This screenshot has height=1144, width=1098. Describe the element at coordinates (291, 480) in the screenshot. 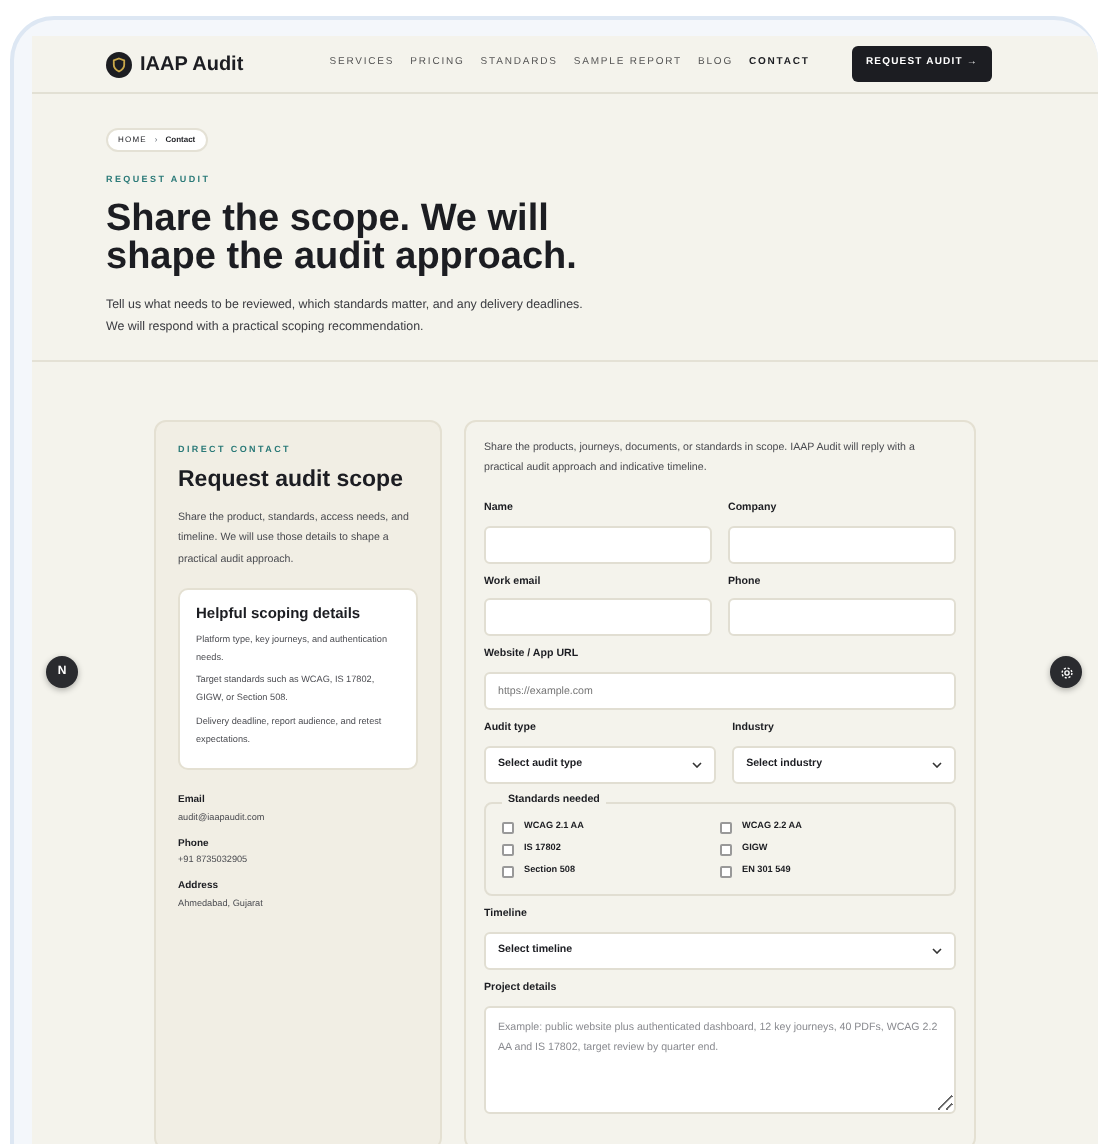

I see `card-heading: Request audit scope` at that location.